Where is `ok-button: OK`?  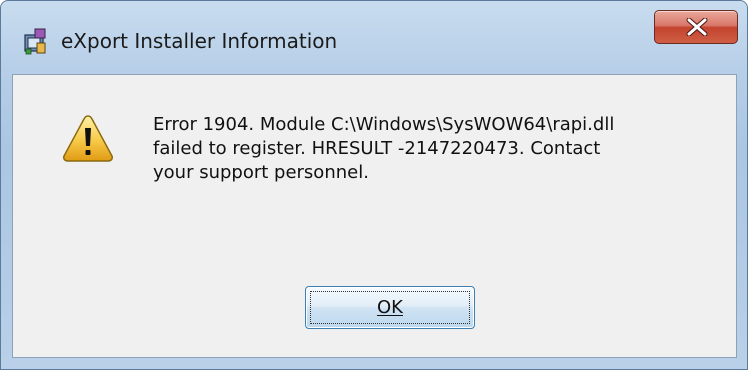 ok-button: OK is located at coordinates (390, 307).